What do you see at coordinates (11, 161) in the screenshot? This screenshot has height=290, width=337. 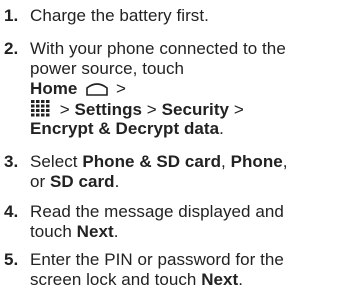 I see `step-number: 3.` at bounding box center [11, 161].